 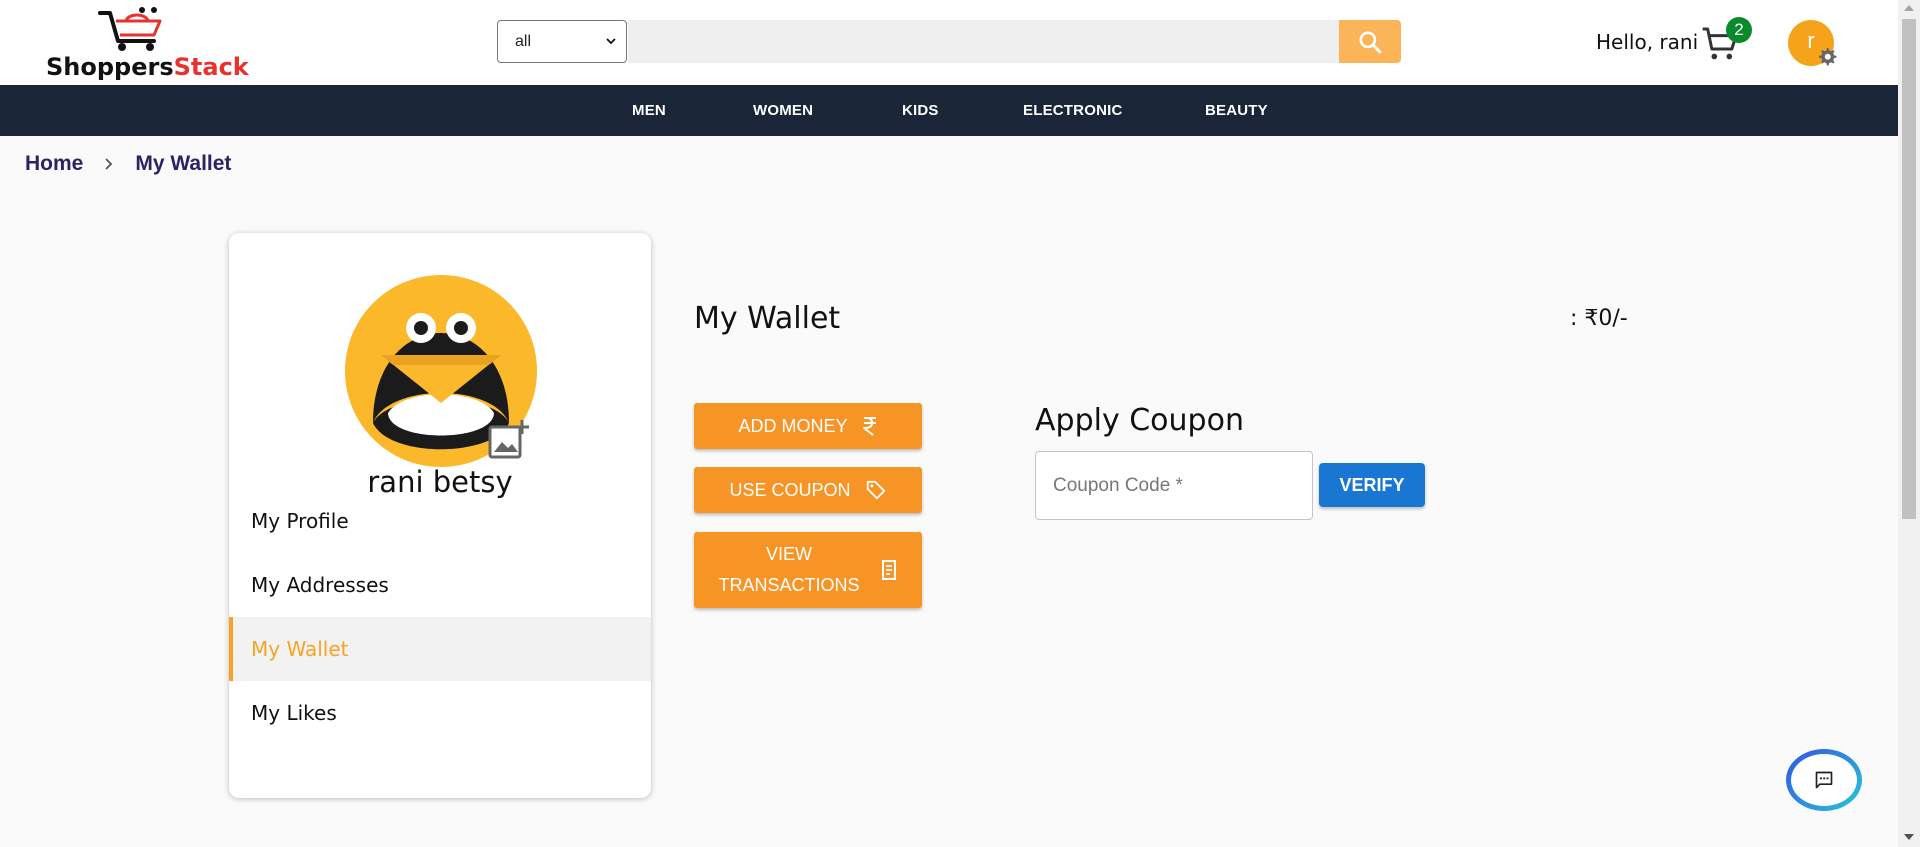 What do you see at coordinates (1372, 485) in the screenshot?
I see `verify-button: VERIFY` at bounding box center [1372, 485].